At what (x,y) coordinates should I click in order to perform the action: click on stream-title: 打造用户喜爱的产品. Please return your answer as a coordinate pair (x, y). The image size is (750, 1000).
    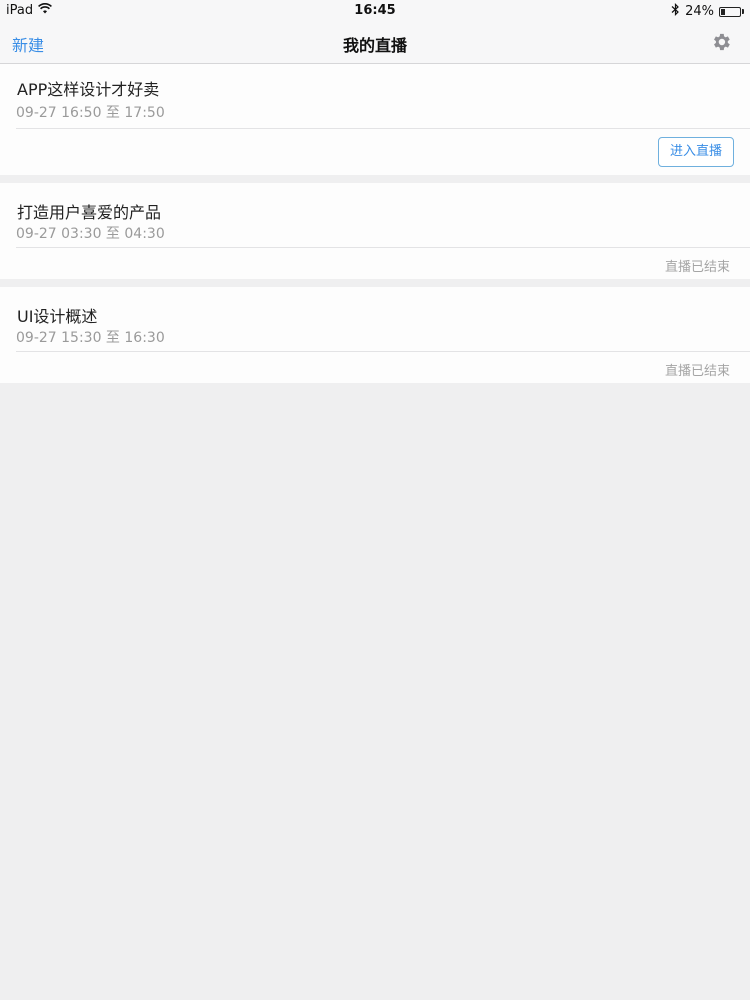
    Looking at the image, I should click on (89, 212).